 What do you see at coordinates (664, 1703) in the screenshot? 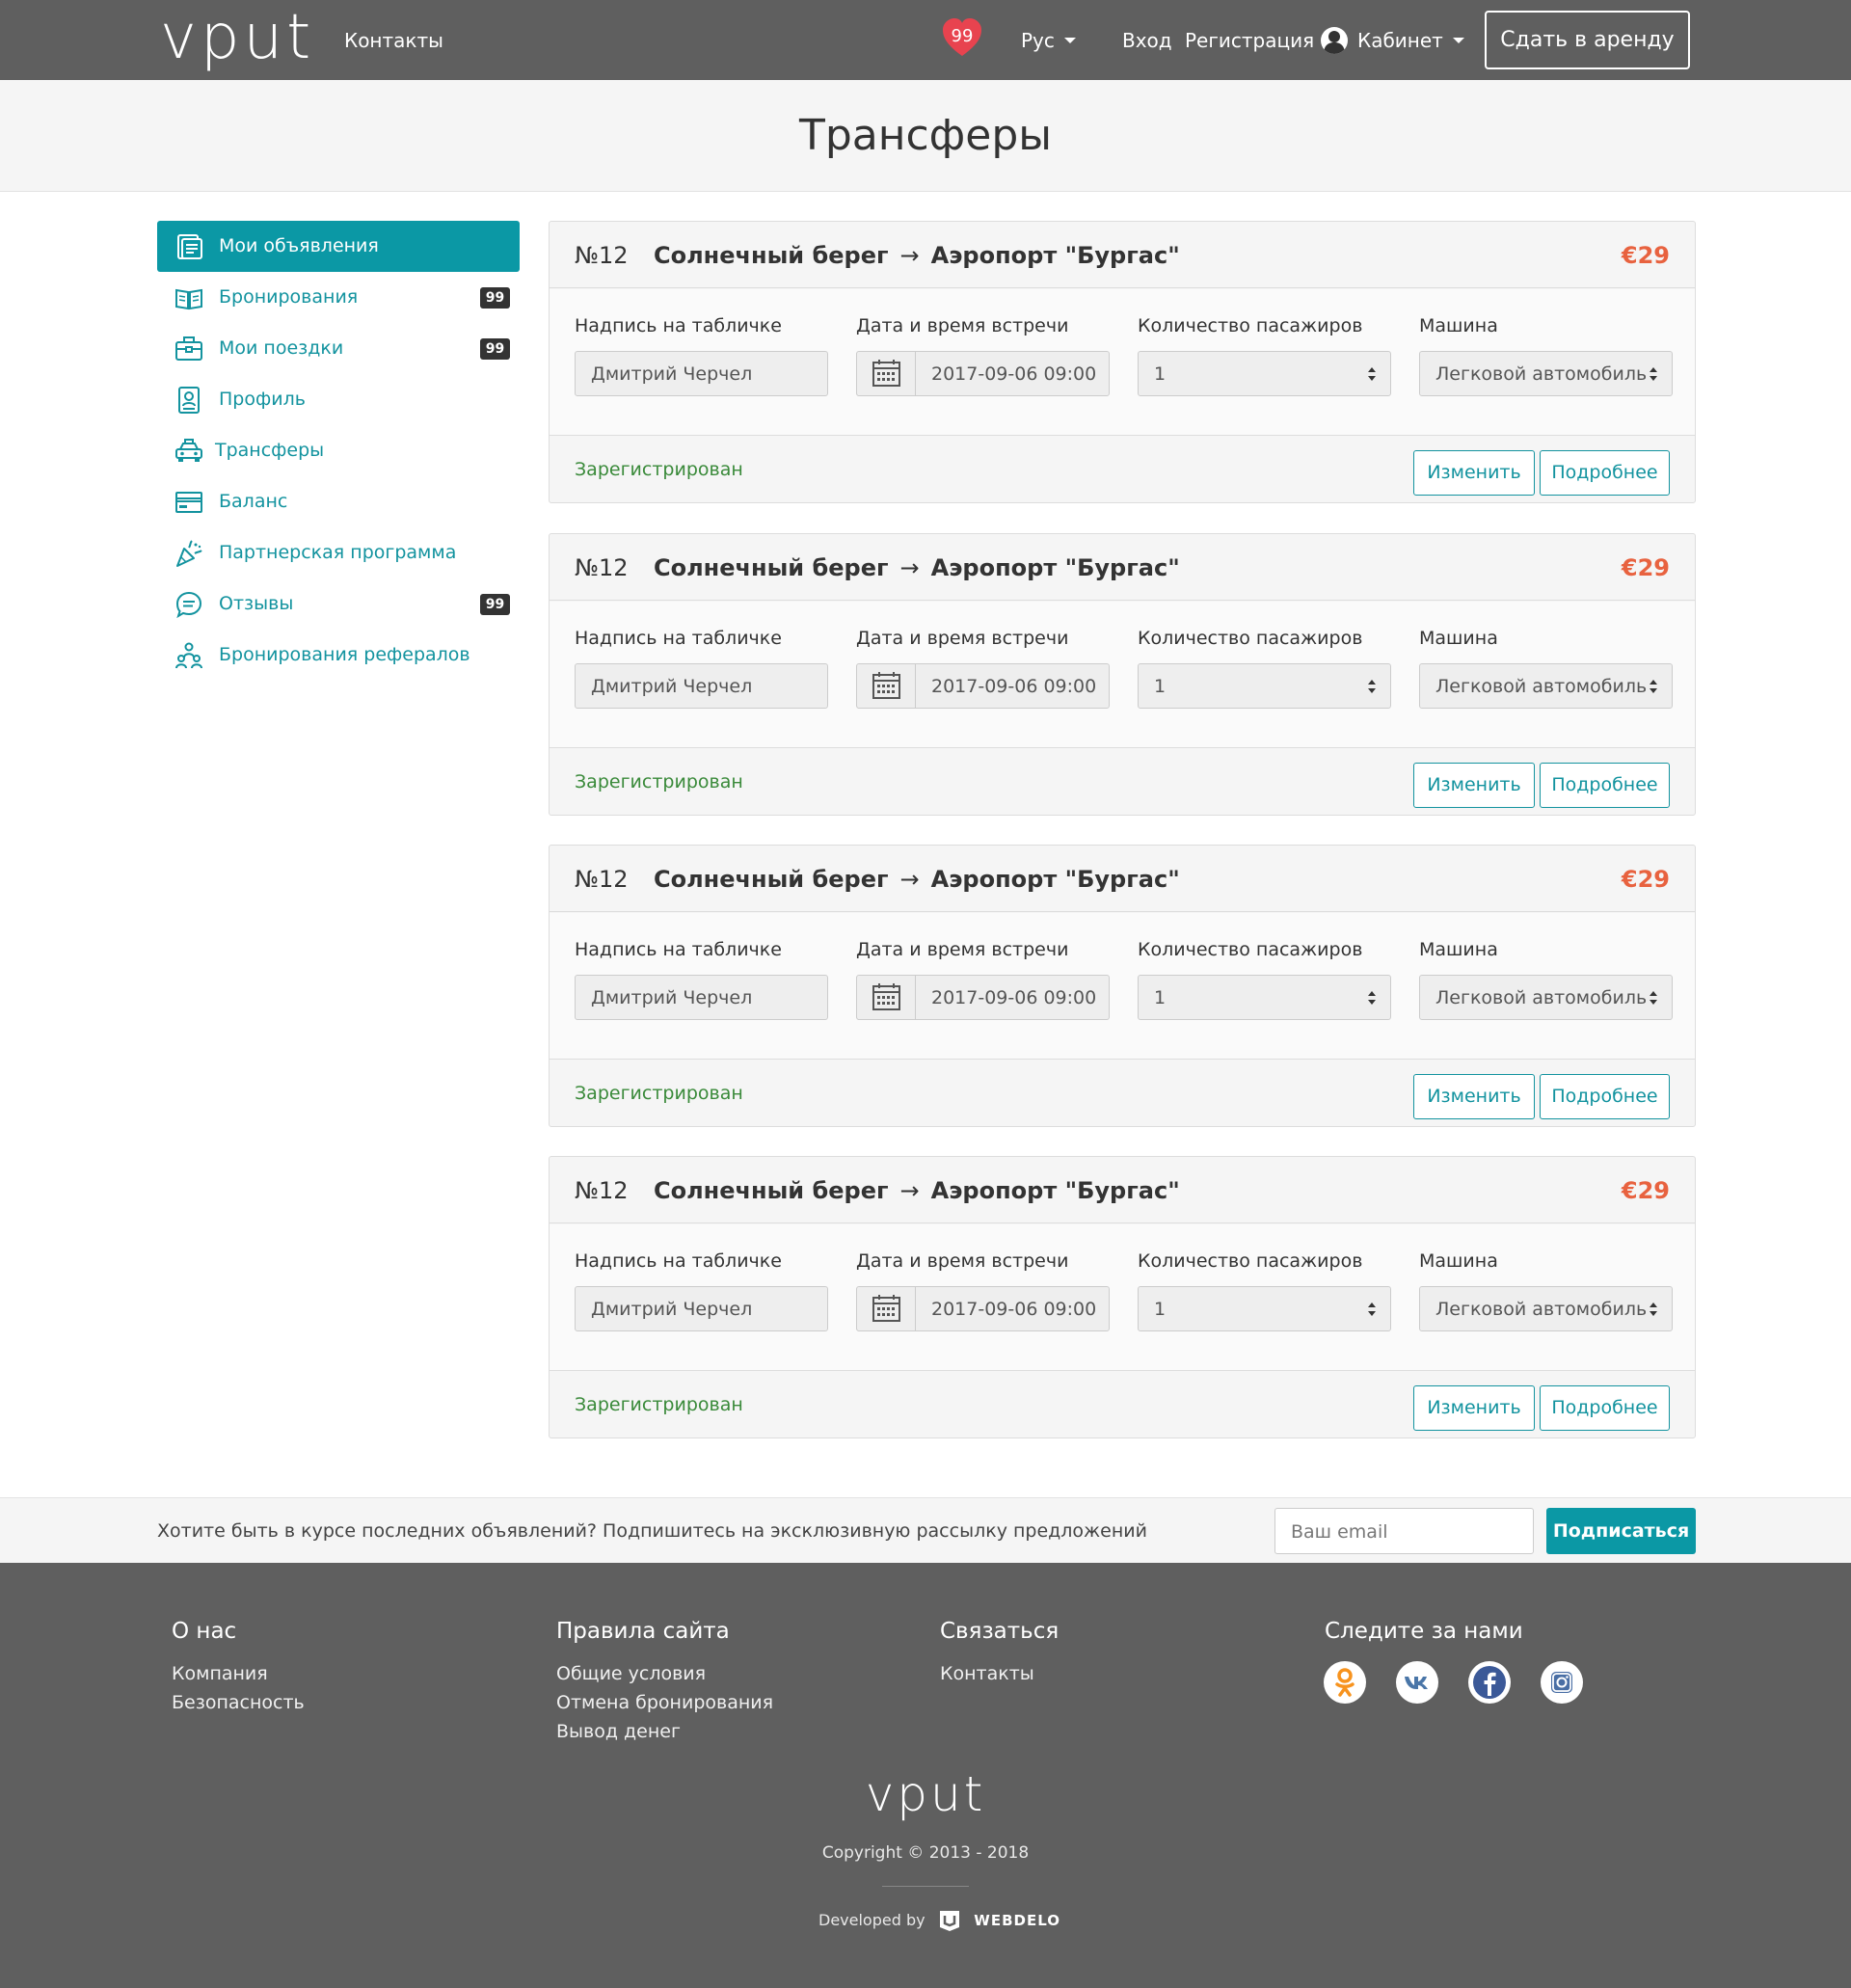
I see `footer-link: Отмена бронирования` at bounding box center [664, 1703].